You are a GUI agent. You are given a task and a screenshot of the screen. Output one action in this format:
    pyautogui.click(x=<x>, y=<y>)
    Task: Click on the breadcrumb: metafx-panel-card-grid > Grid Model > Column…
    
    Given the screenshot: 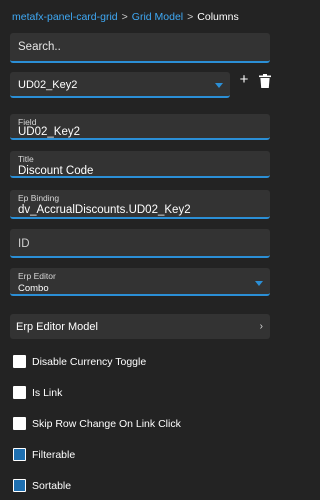 What is the action you would take?
    pyautogui.click(x=142, y=17)
    